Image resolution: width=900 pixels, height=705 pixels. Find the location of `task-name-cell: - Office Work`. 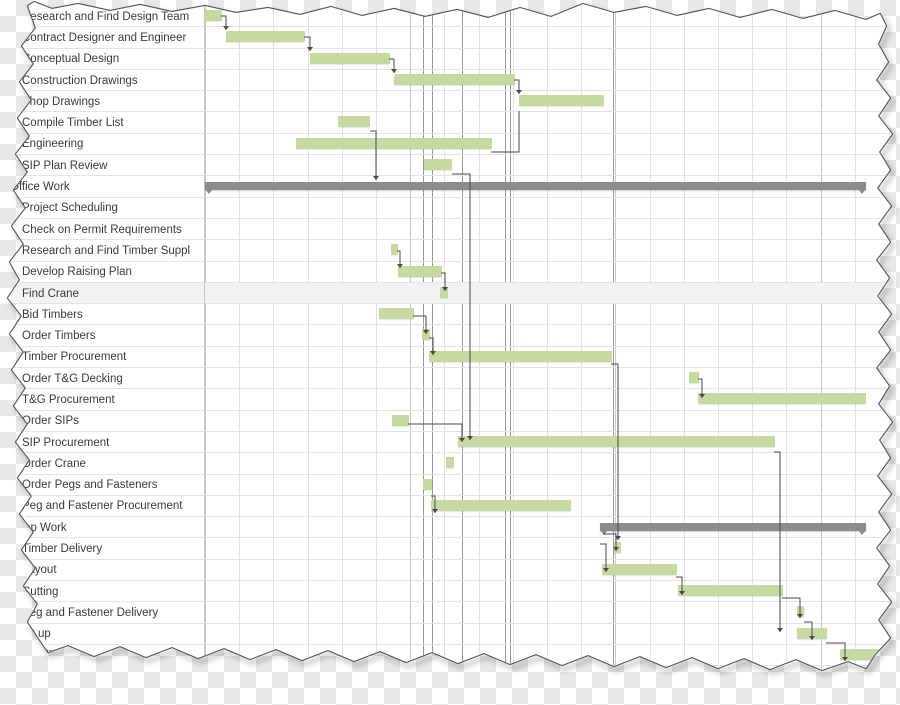

task-name-cell: - Office Work is located at coordinates (102, 186).